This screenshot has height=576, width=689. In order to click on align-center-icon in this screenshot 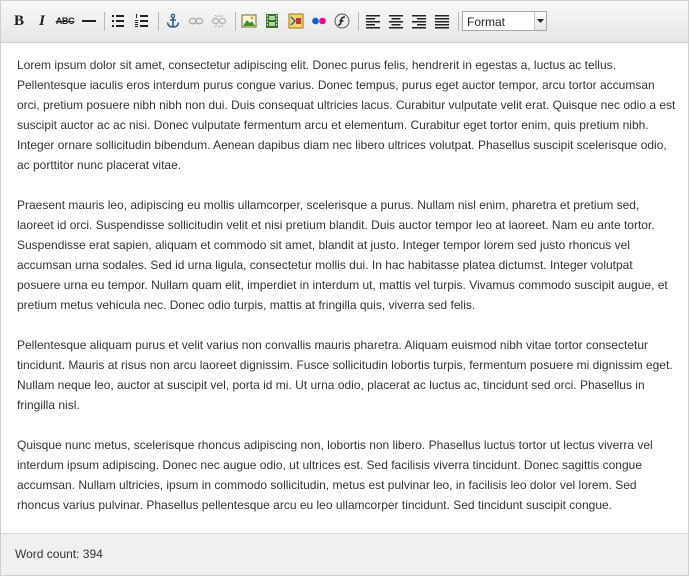, I will do `click(396, 22)`.